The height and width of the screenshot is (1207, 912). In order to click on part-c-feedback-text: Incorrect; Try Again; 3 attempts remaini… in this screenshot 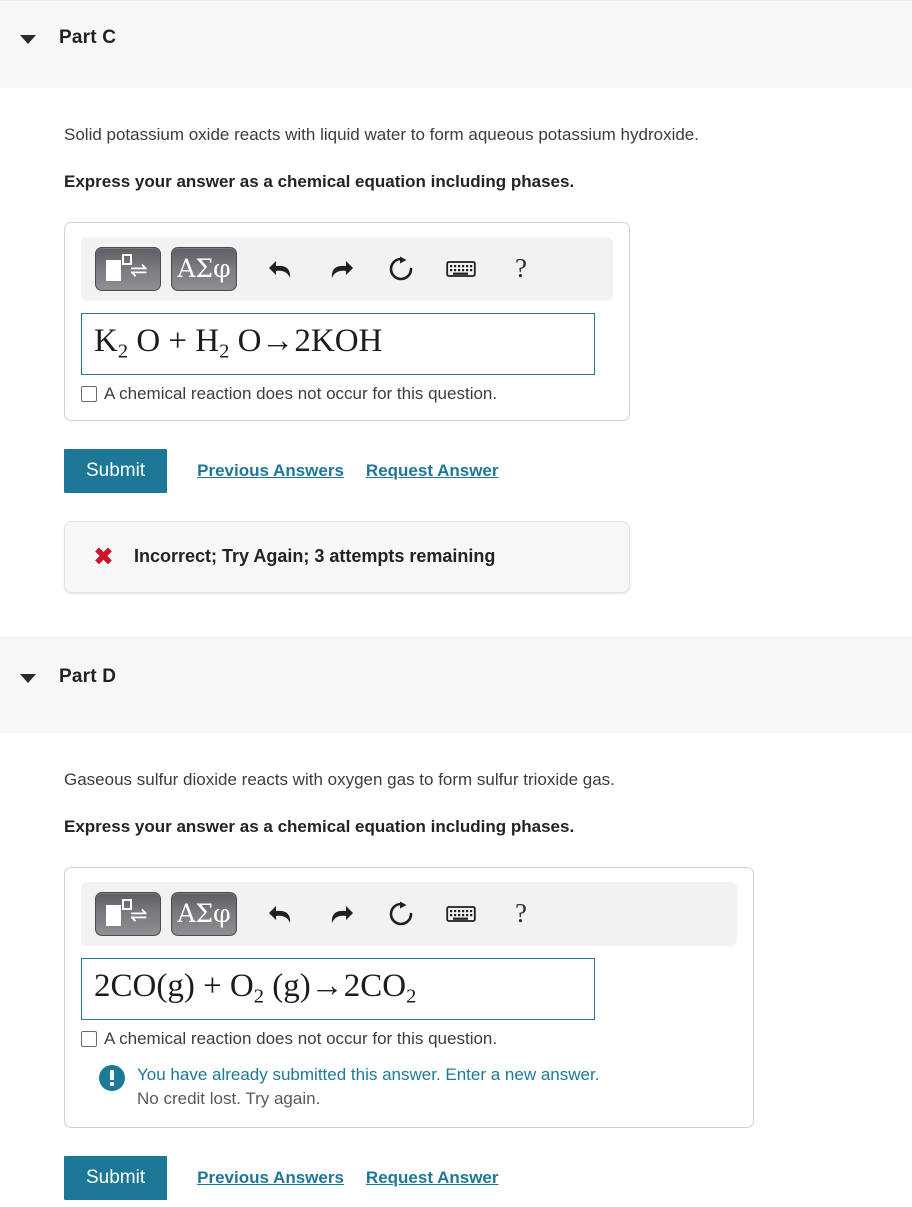, I will do `click(314, 556)`.